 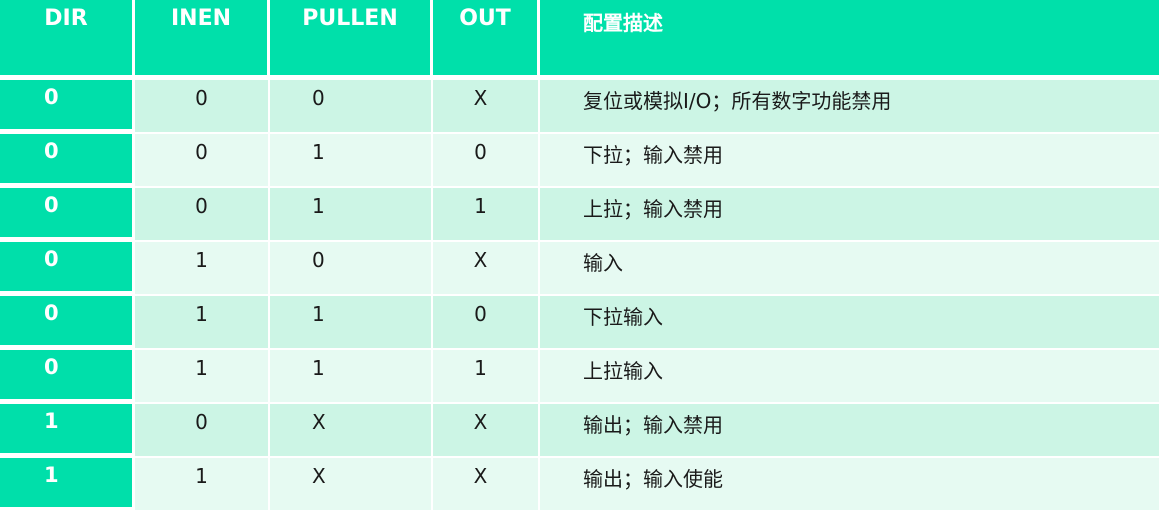 What do you see at coordinates (849, 40) in the screenshot?
I see `header-description: 配置描述` at bounding box center [849, 40].